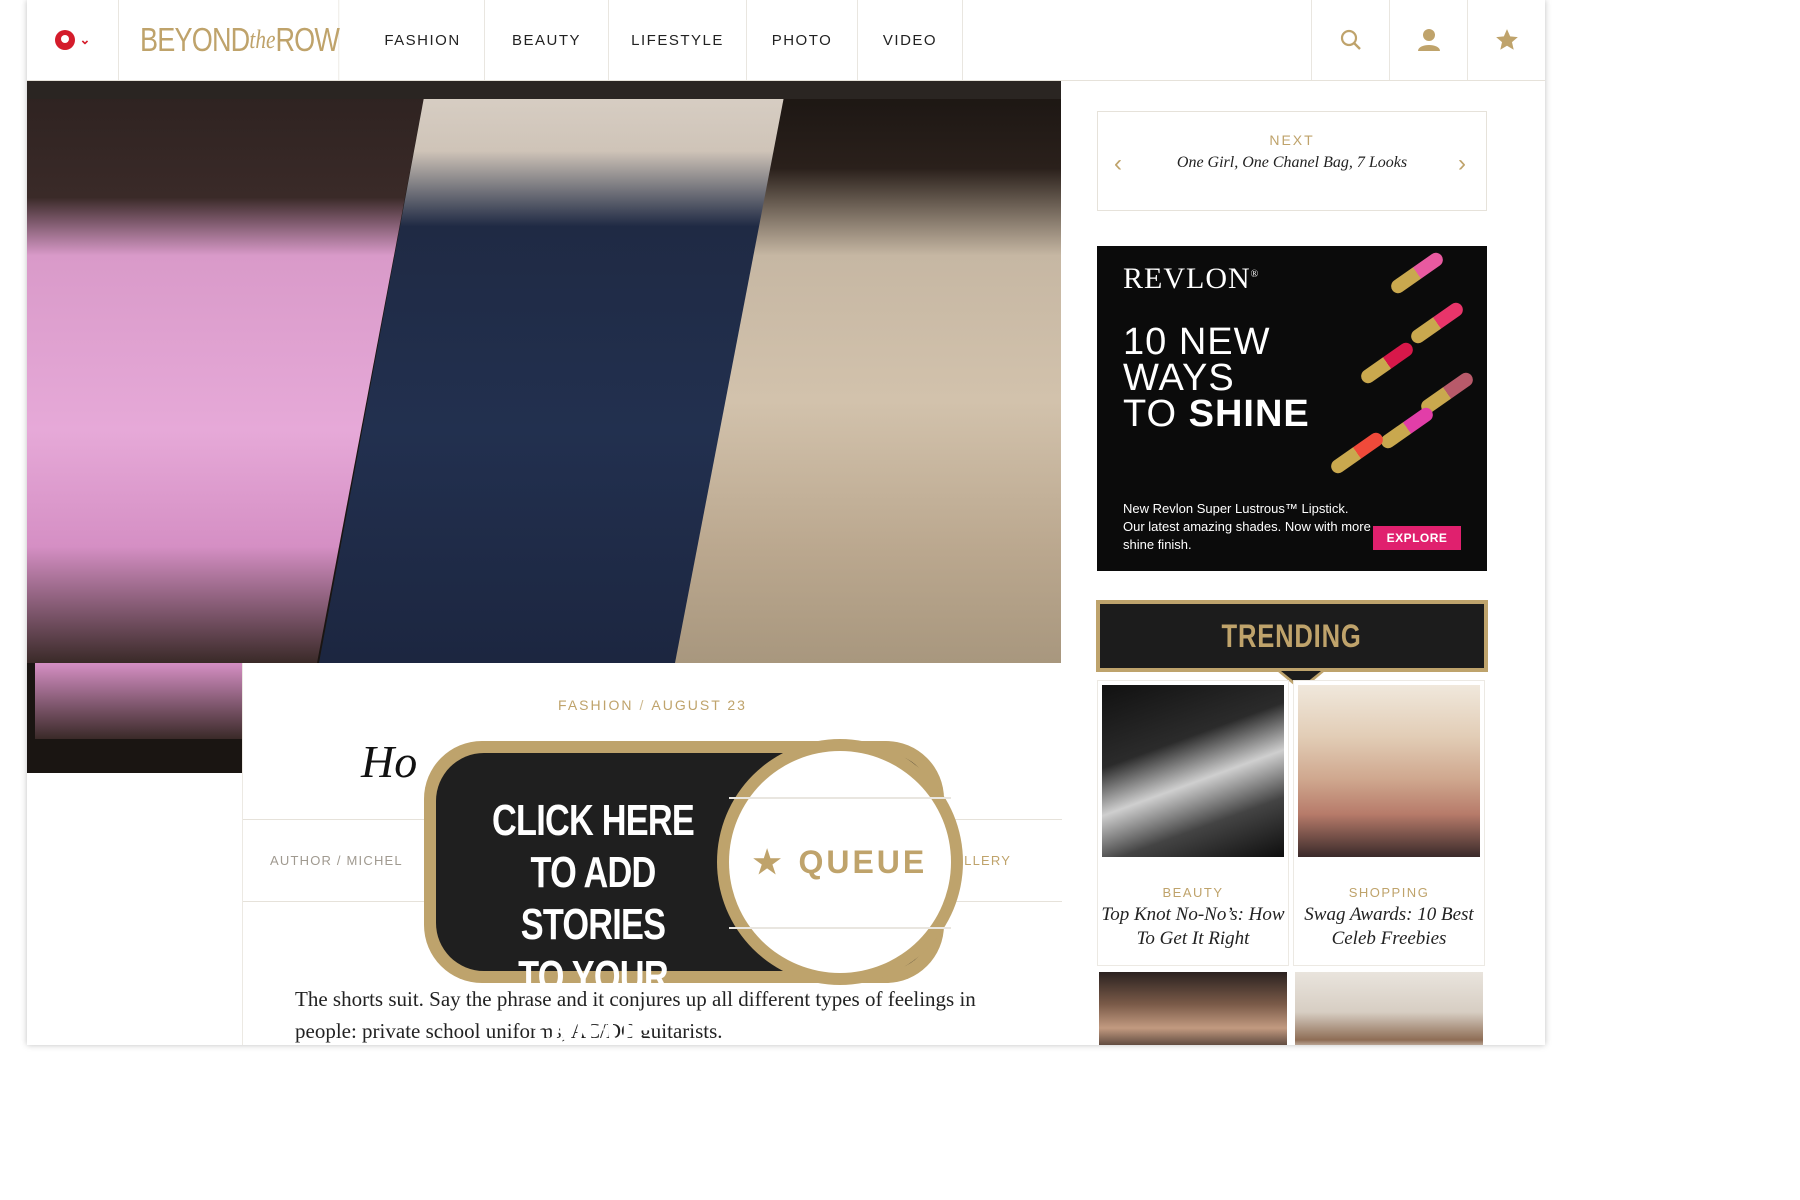  I want to click on trending-header-inner: TRENDING, so click(1292, 636).